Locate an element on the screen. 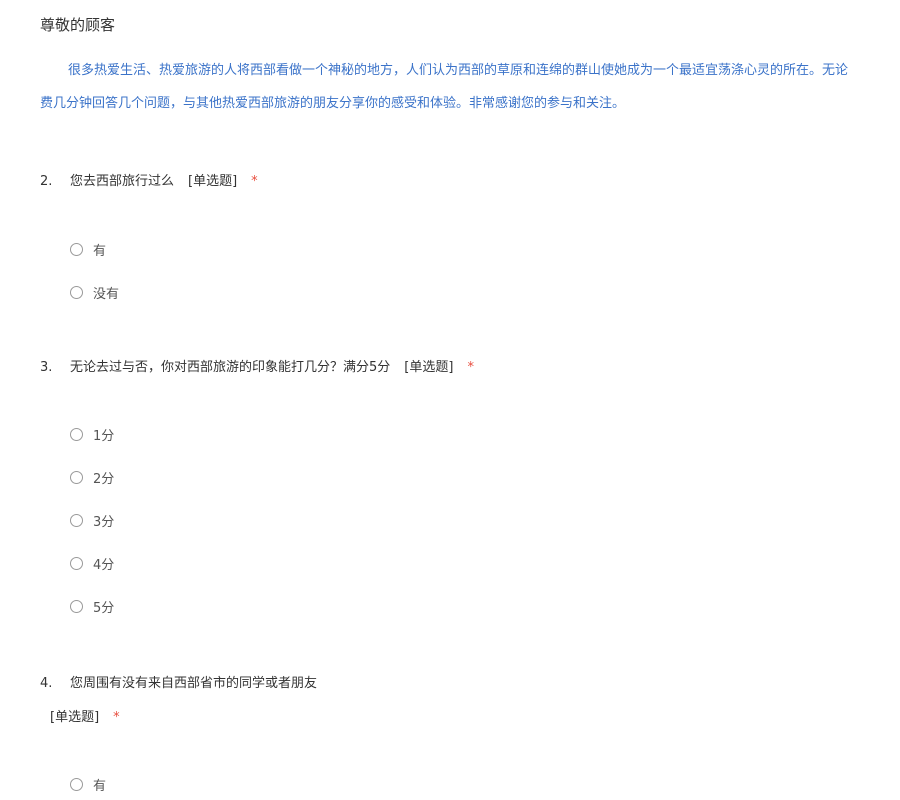 The width and height of the screenshot is (900, 800). question-number: 4. is located at coordinates (46, 683).